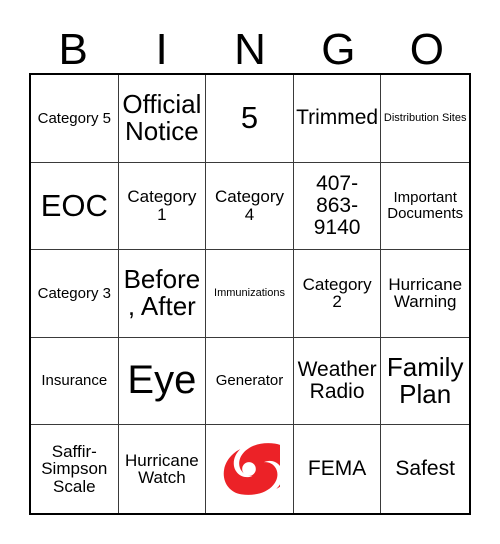  I want to click on bingo-header-letter-i: I, so click(161, 49).